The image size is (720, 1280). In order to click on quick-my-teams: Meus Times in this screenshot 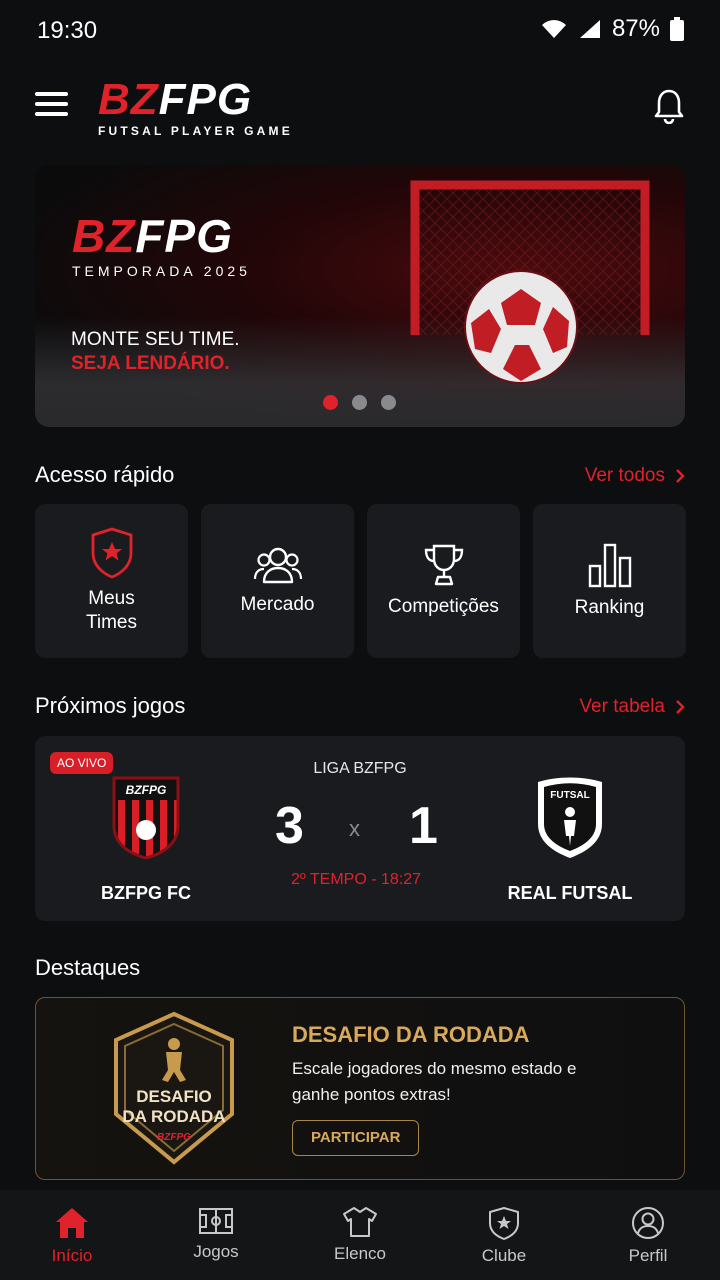, I will do `click(111, 581)`.